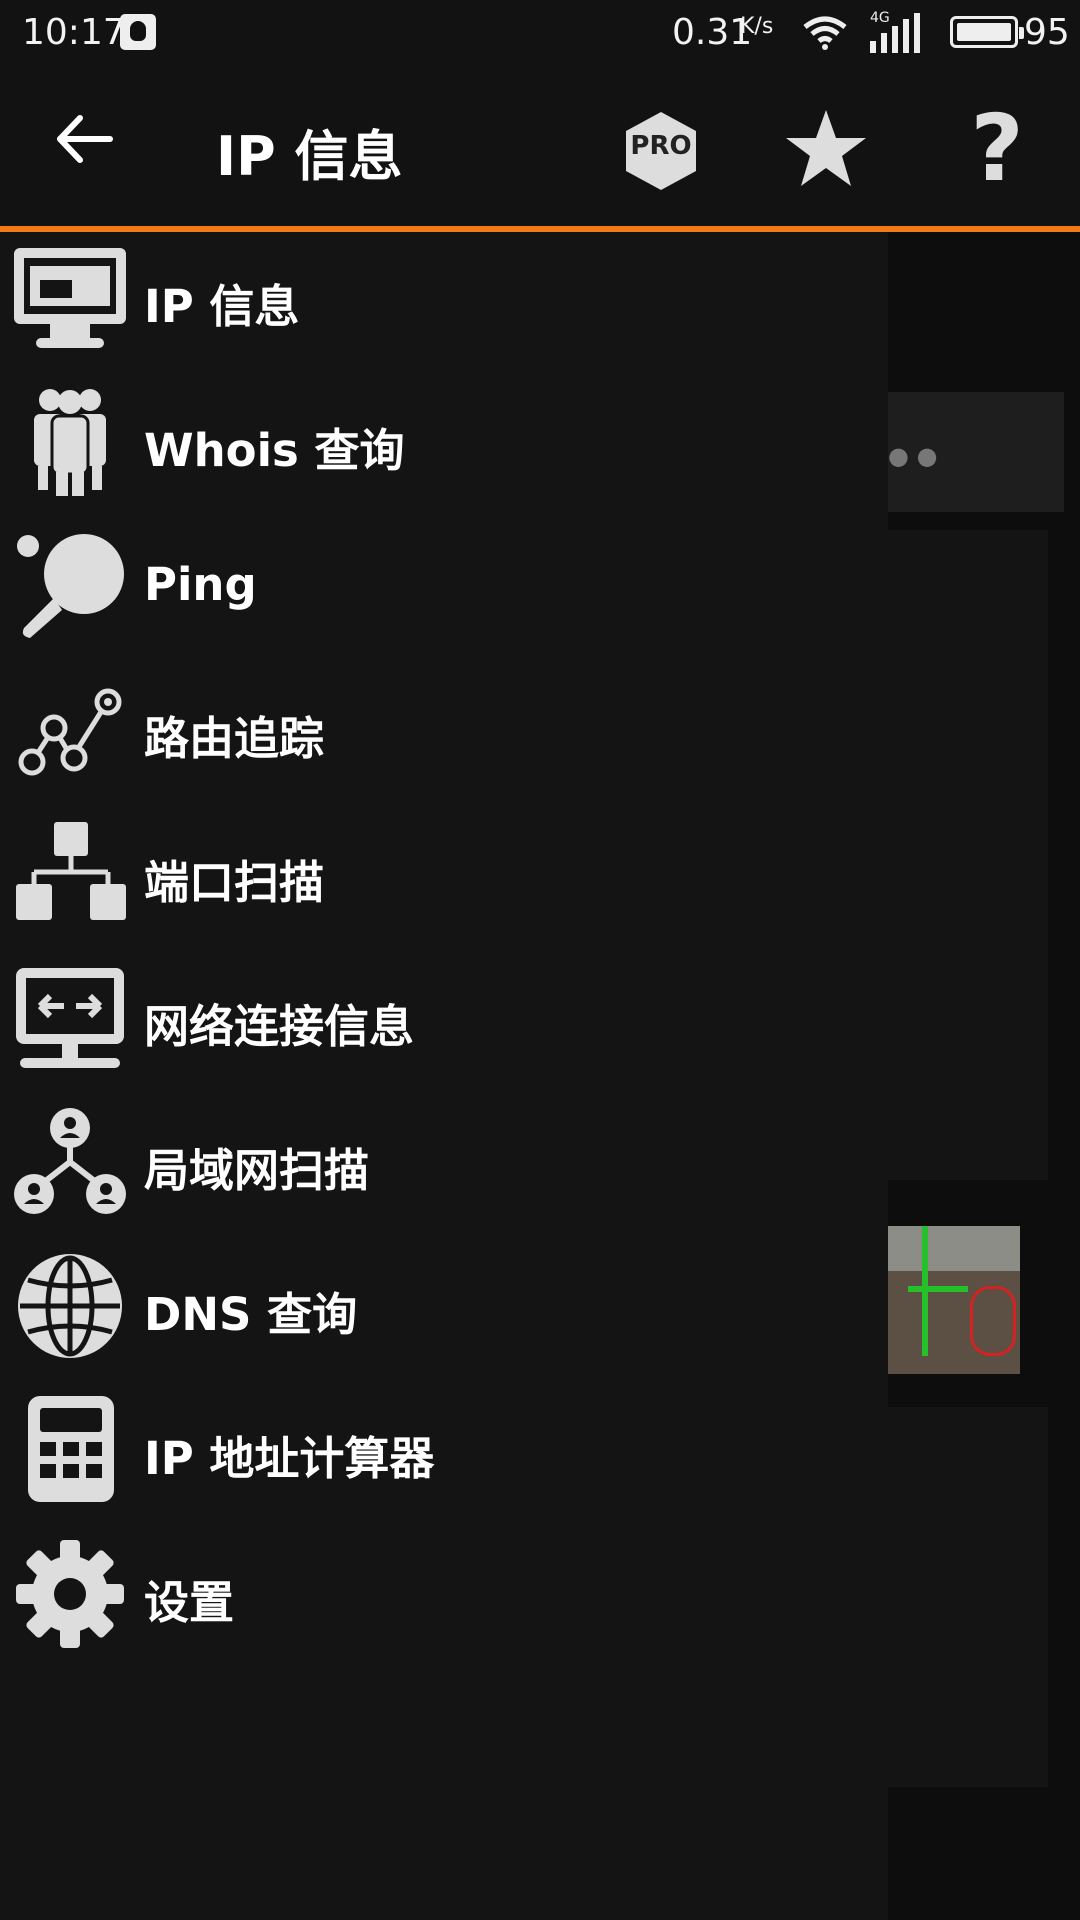  I want to click on qq-icon, so click(138, 32).